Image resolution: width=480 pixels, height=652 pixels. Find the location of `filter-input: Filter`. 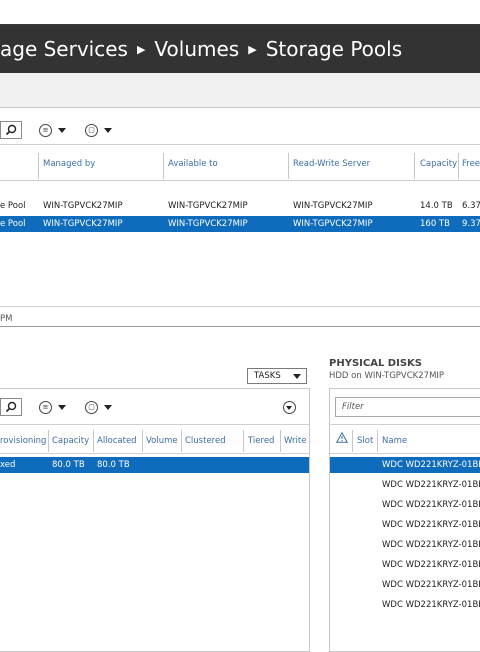

filter-input: Filter is located at coordinates (407, 407).